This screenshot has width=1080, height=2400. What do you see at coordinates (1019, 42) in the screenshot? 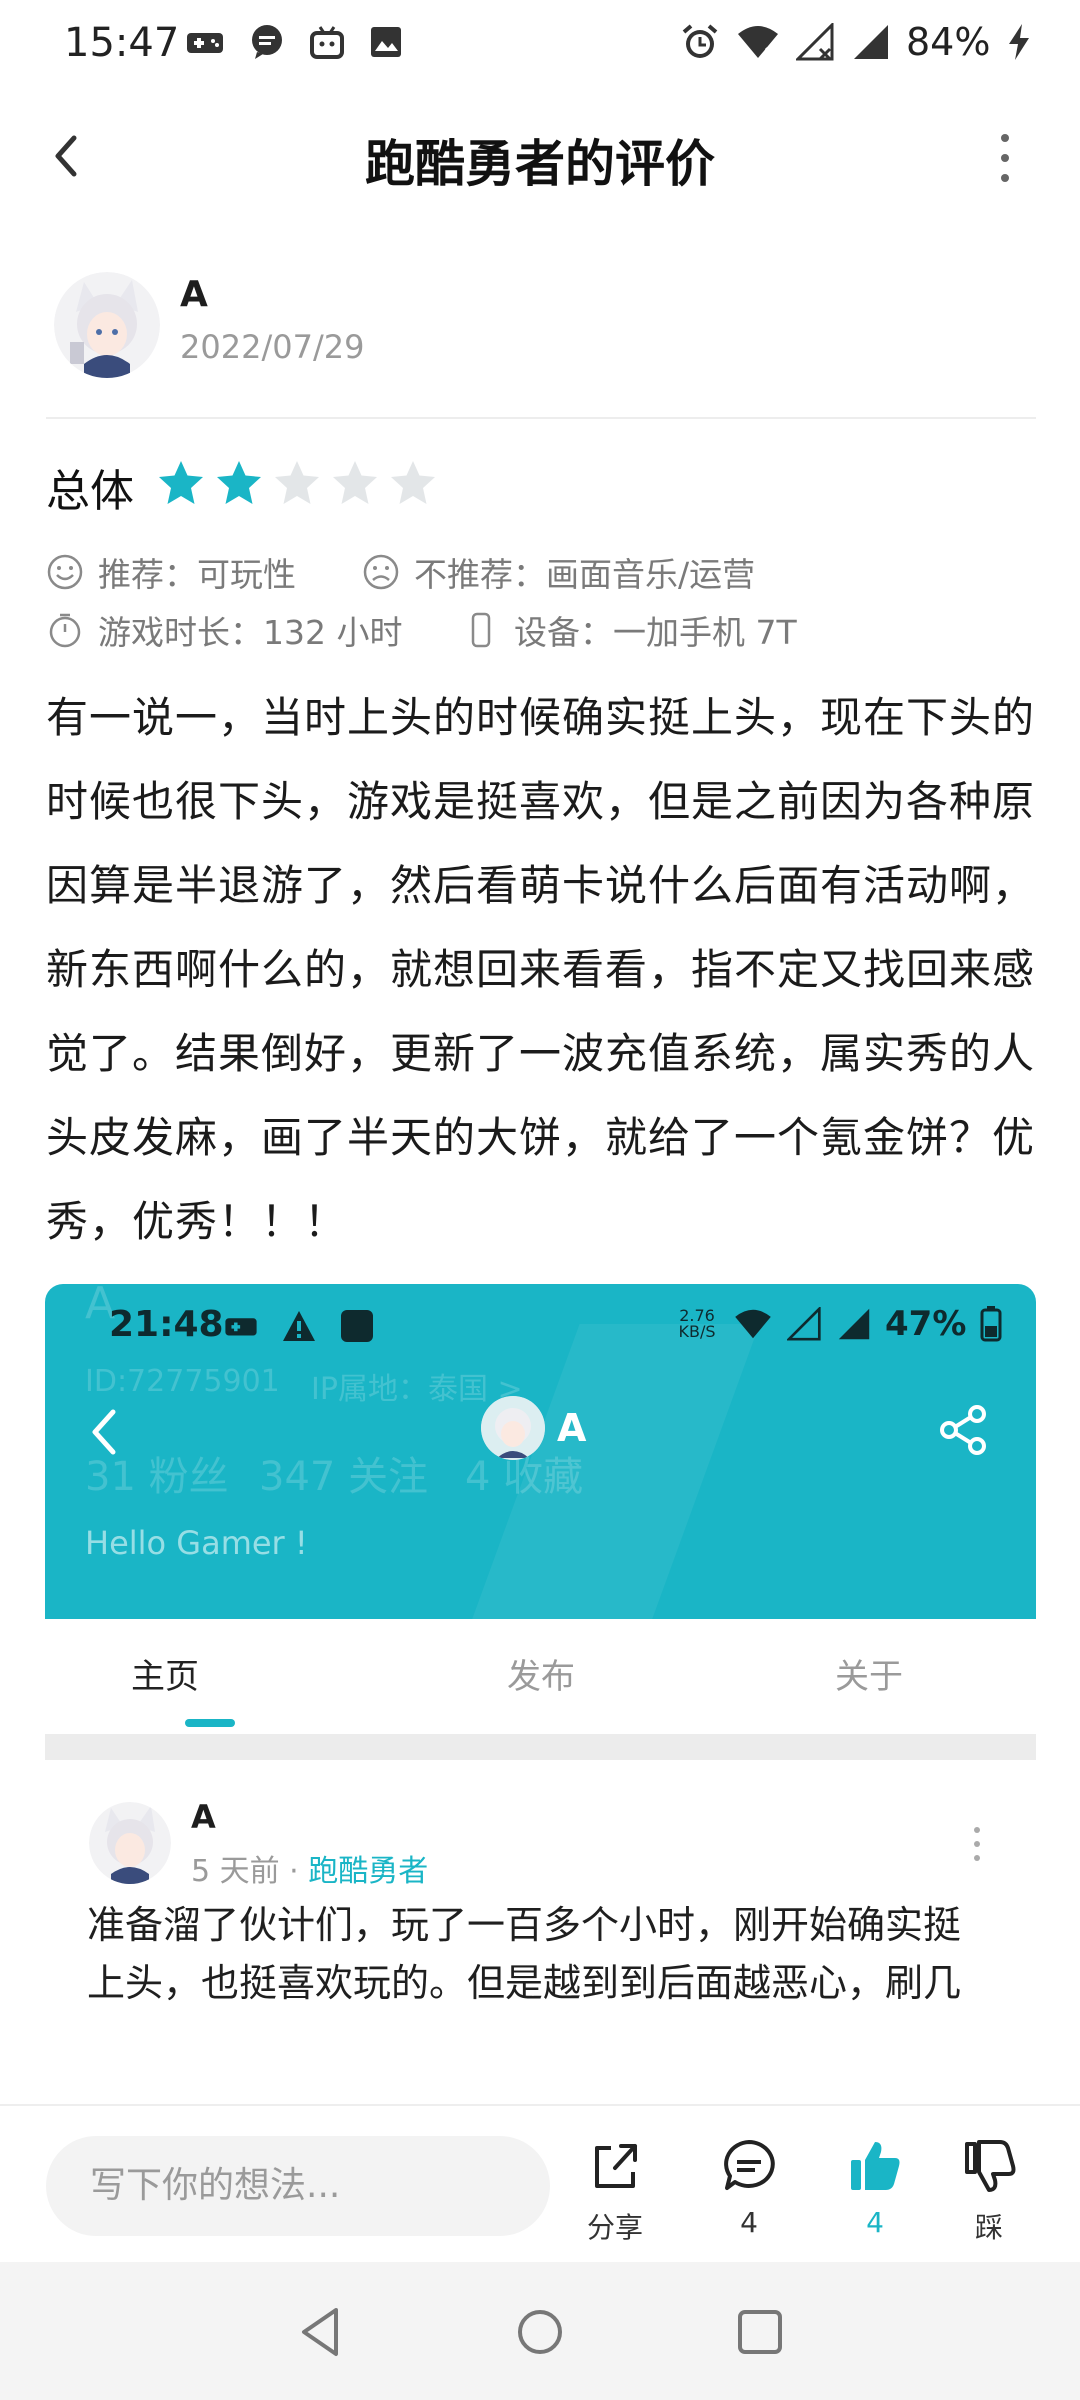
I see `charging-icon` at bounding box center [1019, 42].